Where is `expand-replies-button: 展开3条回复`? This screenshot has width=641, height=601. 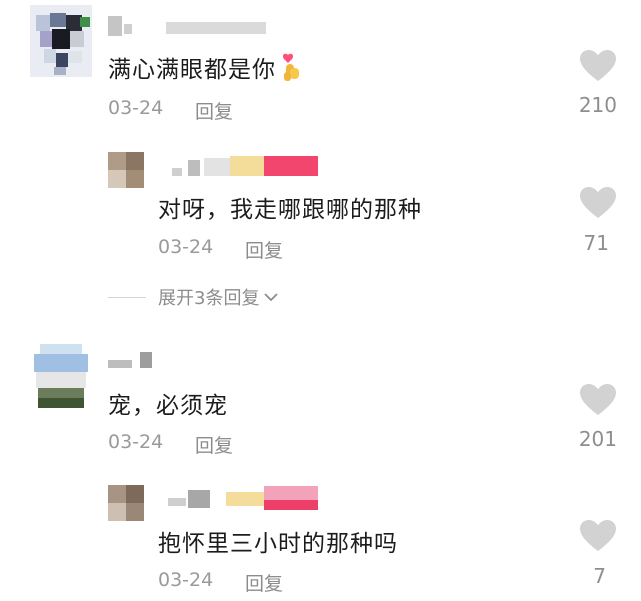
expand-replies-button: 展开3条回复 is located at coordinates (193, 297).